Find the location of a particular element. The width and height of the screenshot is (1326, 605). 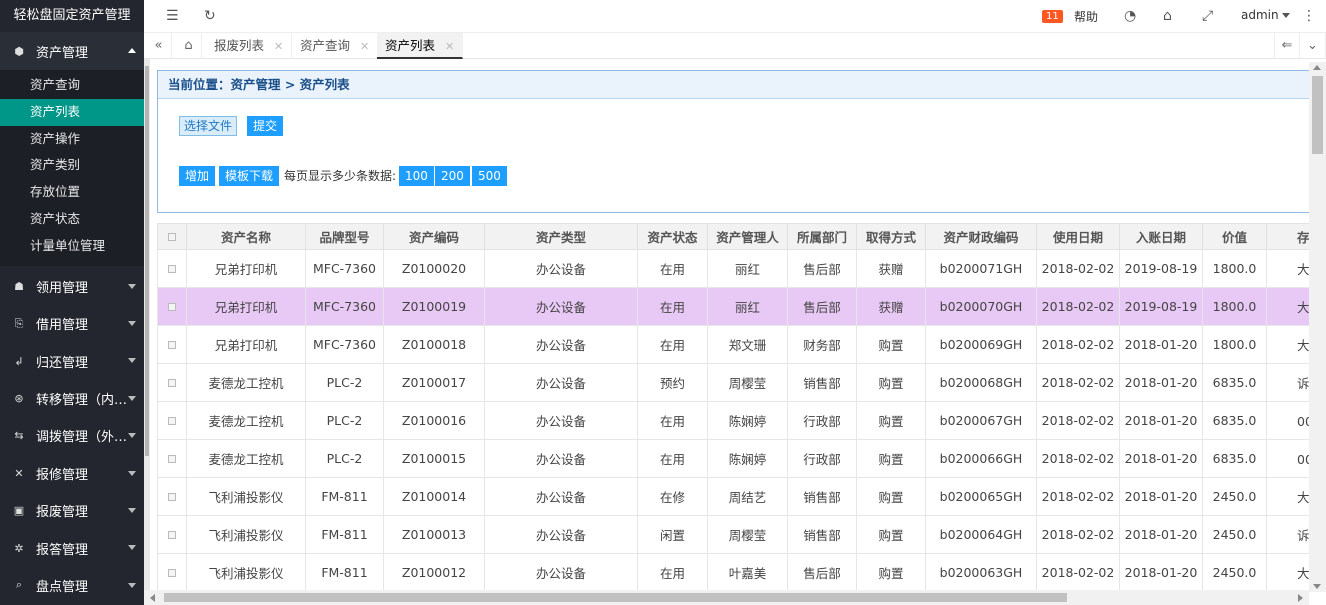

column-header: 资产状态 is located at coordinates (672, 236).